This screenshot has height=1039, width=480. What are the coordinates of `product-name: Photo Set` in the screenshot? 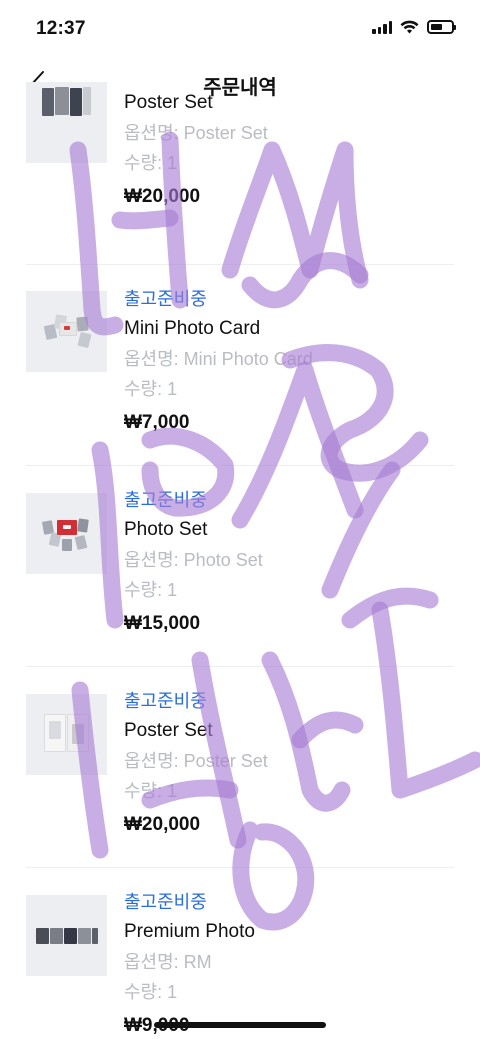 It's located at (166, 529).